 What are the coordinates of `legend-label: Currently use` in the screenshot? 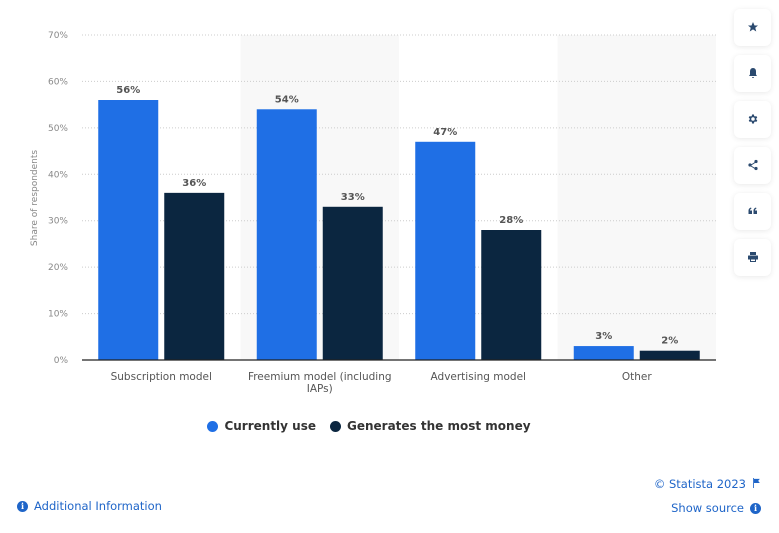 It's located at (270, 426).